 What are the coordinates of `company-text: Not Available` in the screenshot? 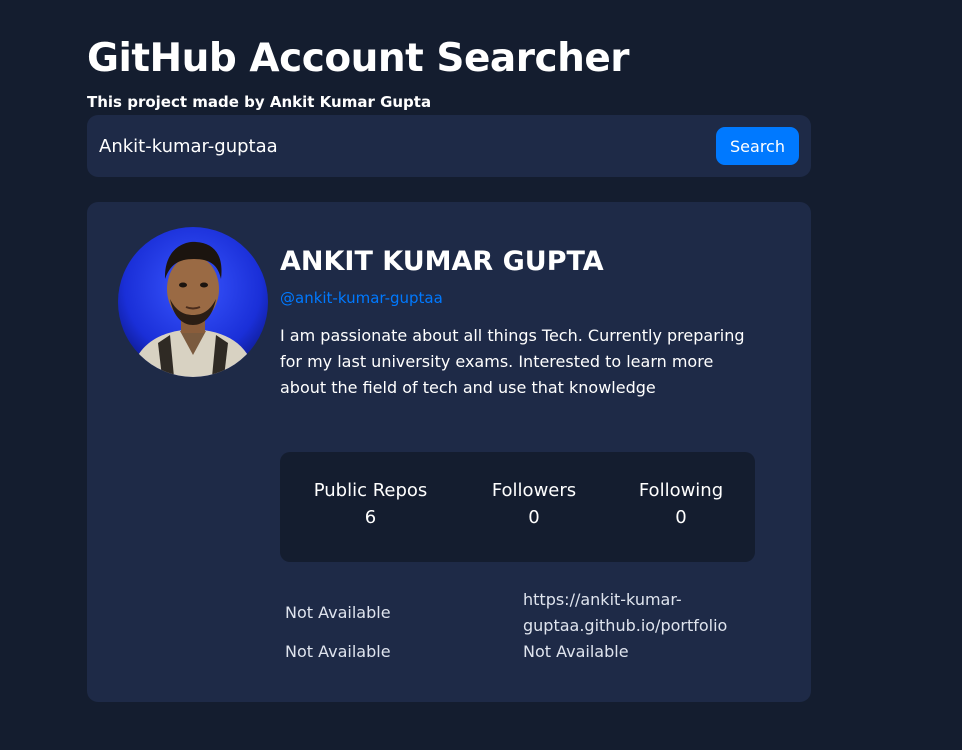 It's located at (576, 651).